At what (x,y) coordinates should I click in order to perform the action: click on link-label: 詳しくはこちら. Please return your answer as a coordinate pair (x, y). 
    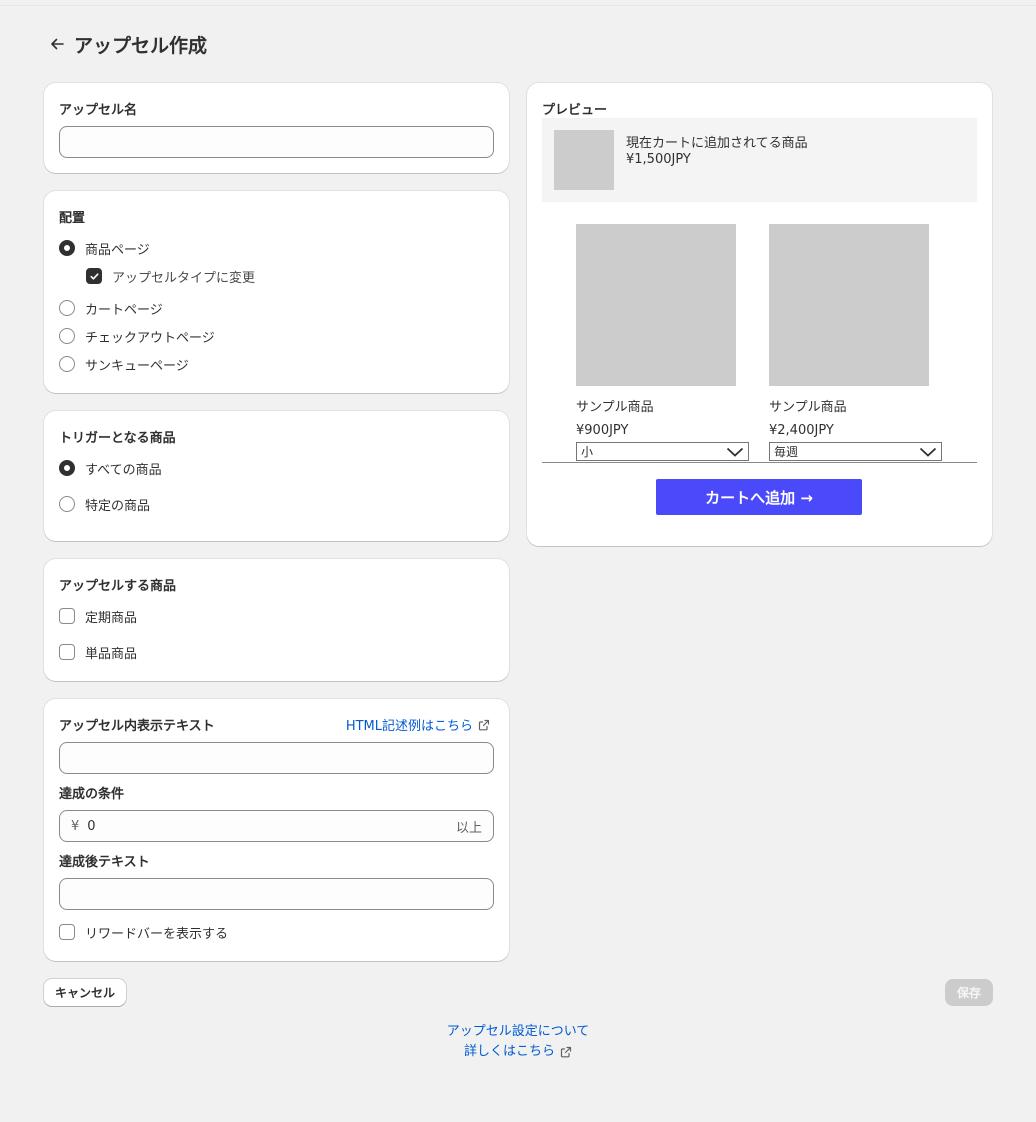
    Looking at the image, I should click on (509, 1051).